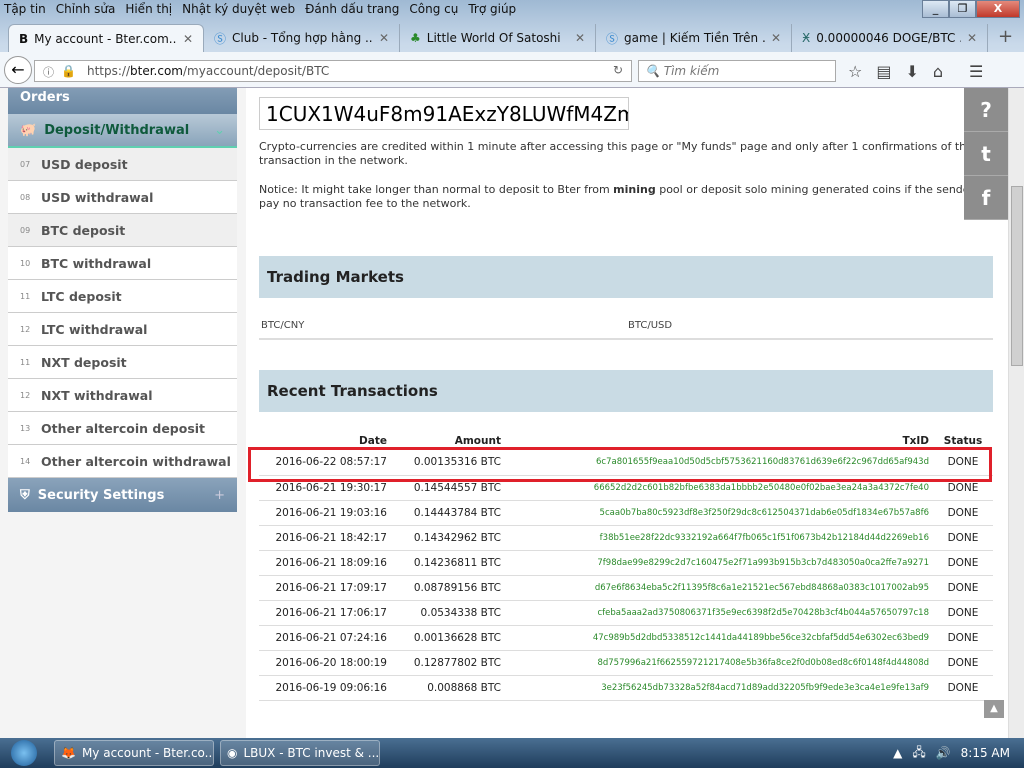 The height and width of the screenshot is (768, 1024). I want to click on menu-history: Nhật ký duyệt web, so click(238, 9).